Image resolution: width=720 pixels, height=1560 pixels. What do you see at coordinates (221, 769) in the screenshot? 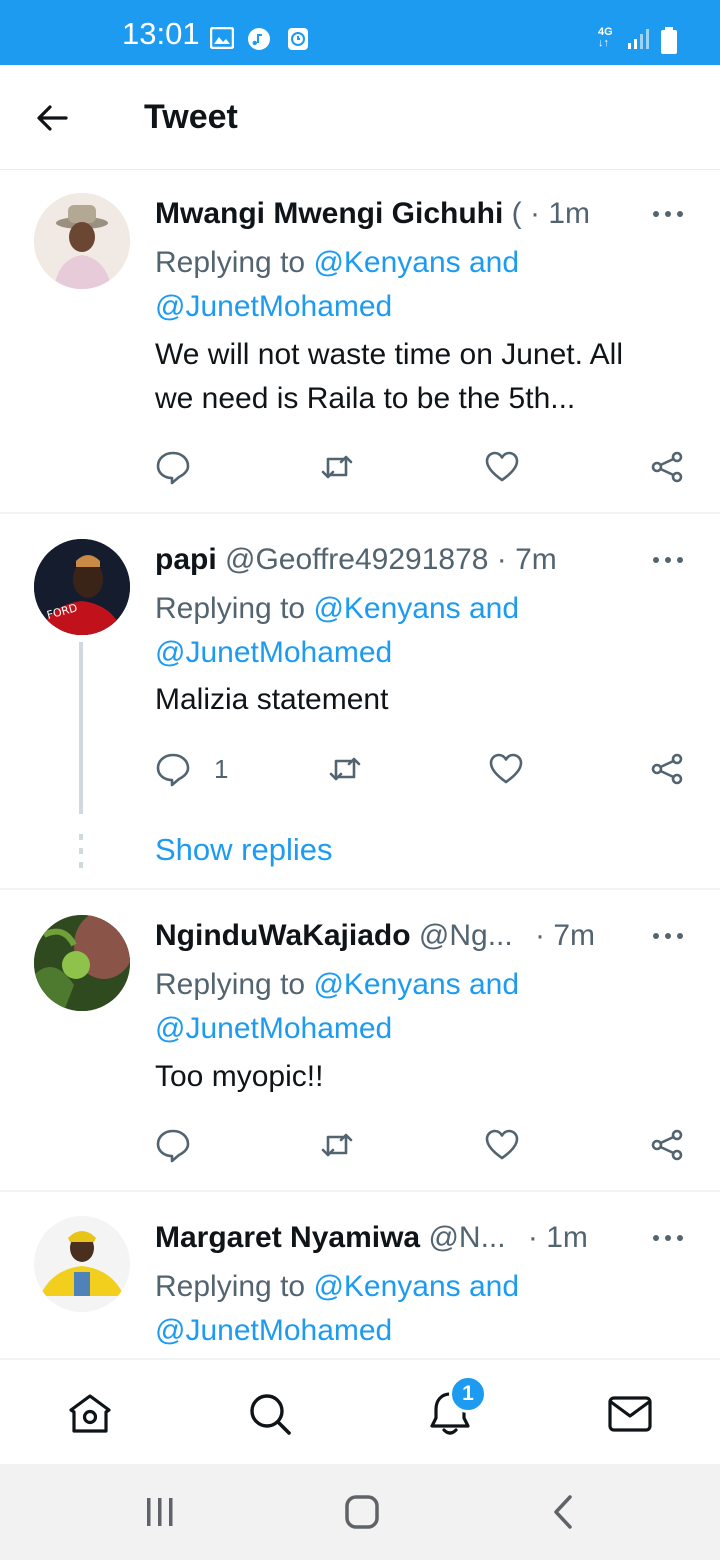
I see `reply-count: 1` at bounding box center [221, 769].